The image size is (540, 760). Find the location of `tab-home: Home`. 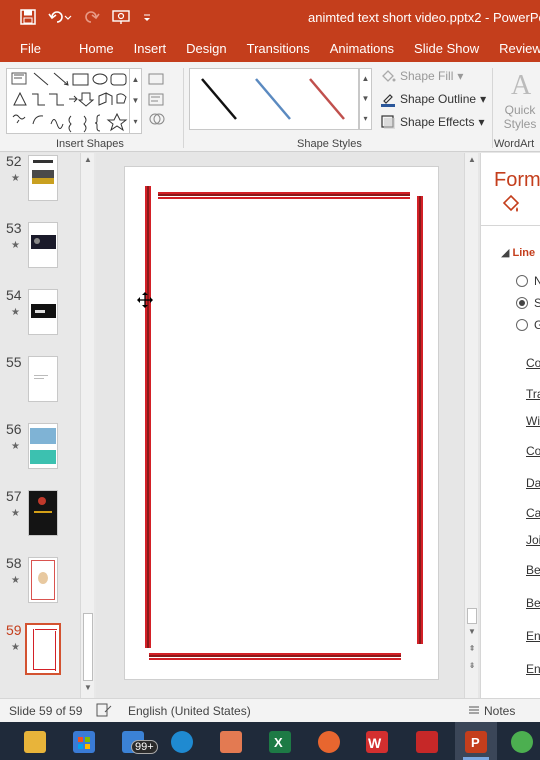

tab-home: Home is located at coordinates (96, 48).